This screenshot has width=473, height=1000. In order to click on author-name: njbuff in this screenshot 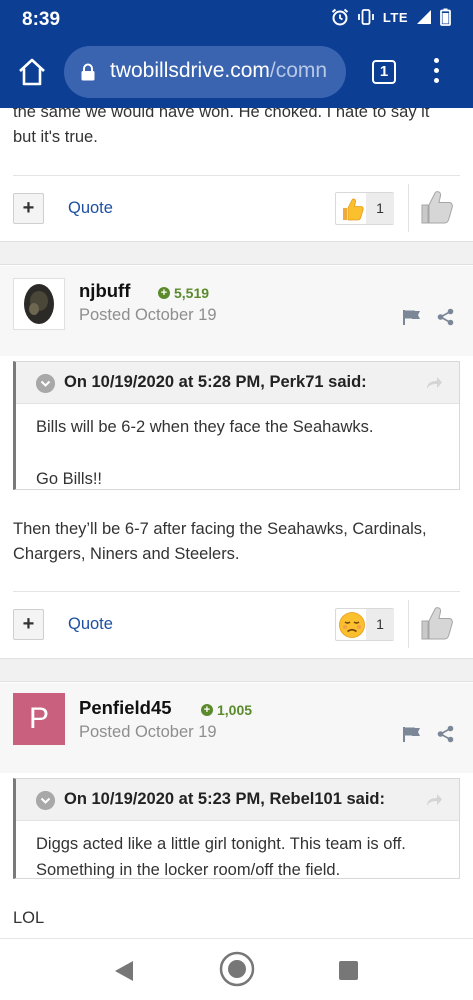, I will do `click(104, 291)`.